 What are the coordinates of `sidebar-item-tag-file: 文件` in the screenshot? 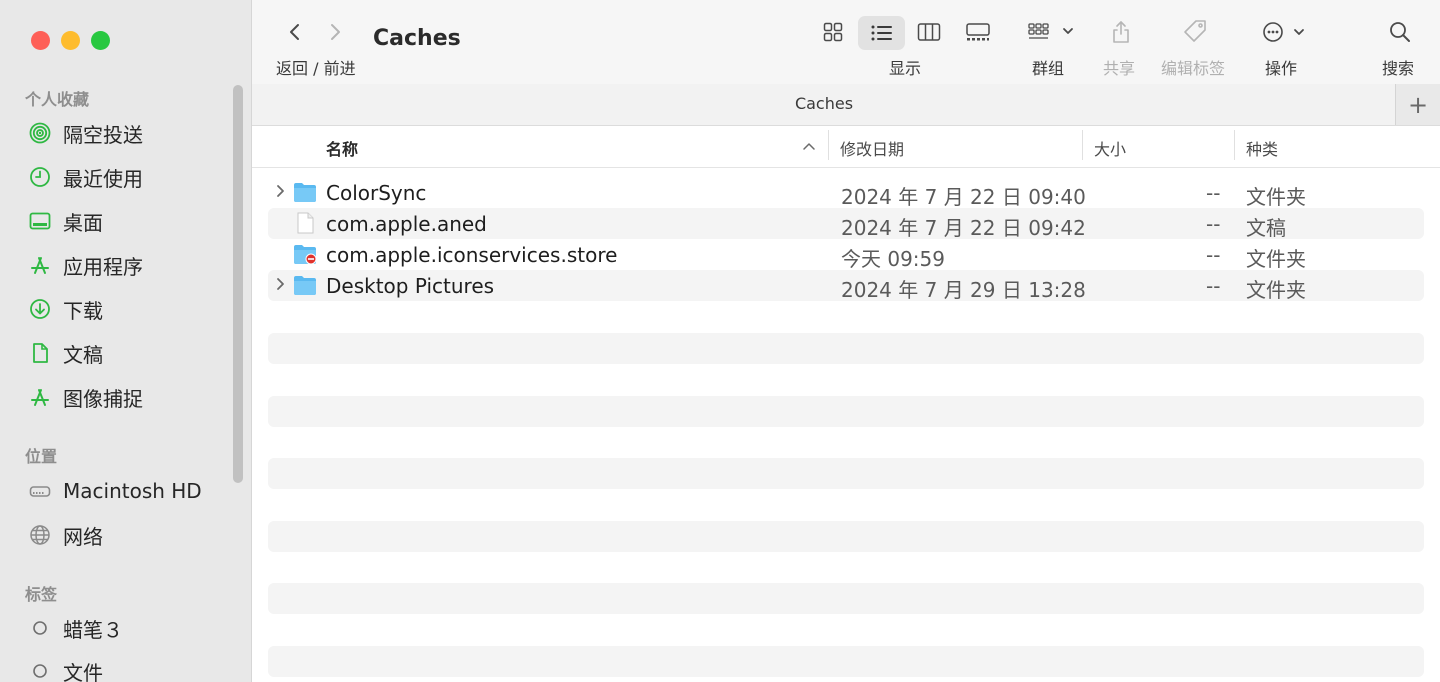 It's located at (65, 669).